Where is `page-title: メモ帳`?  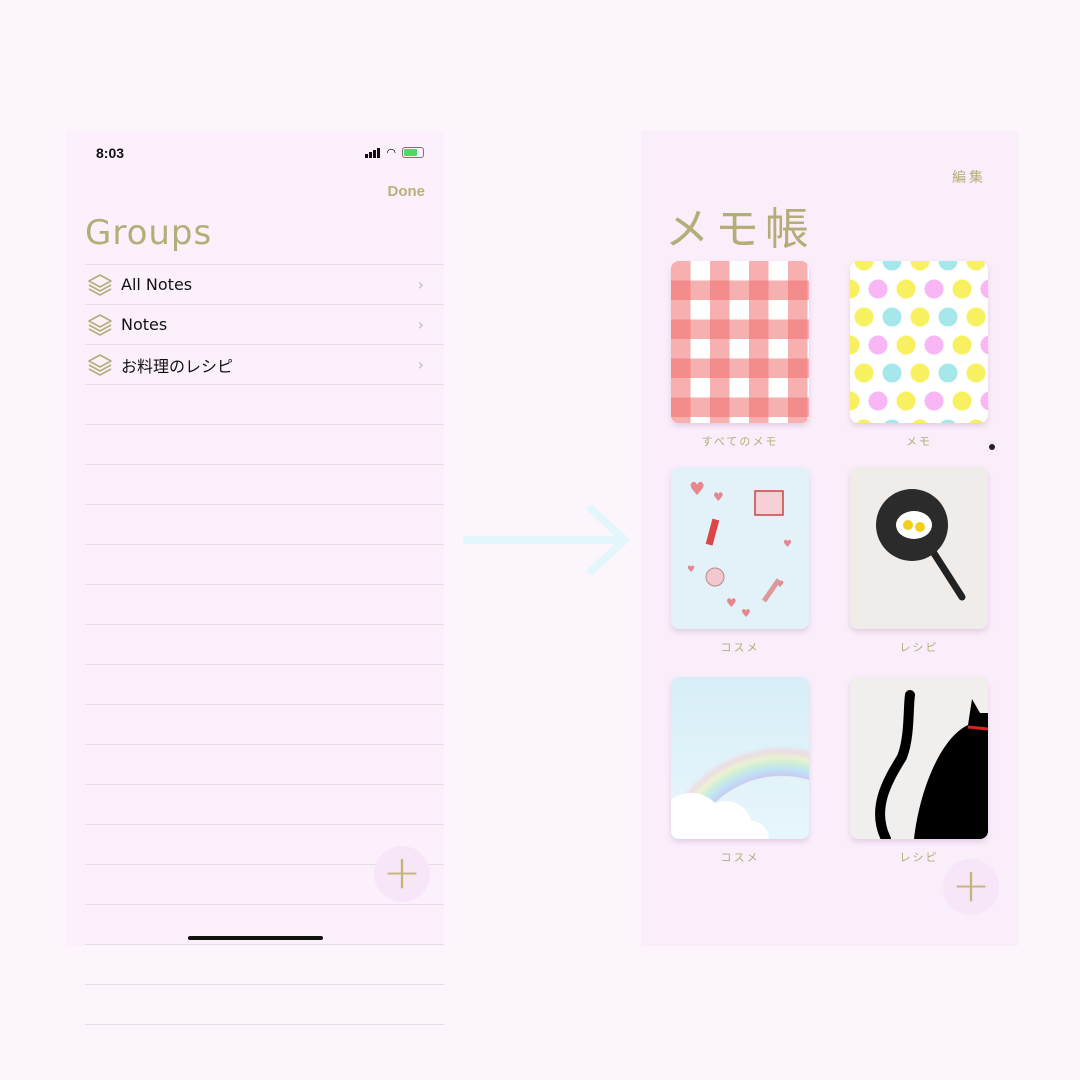 page-title: メモ帳 is located at coordinates (740, 229).